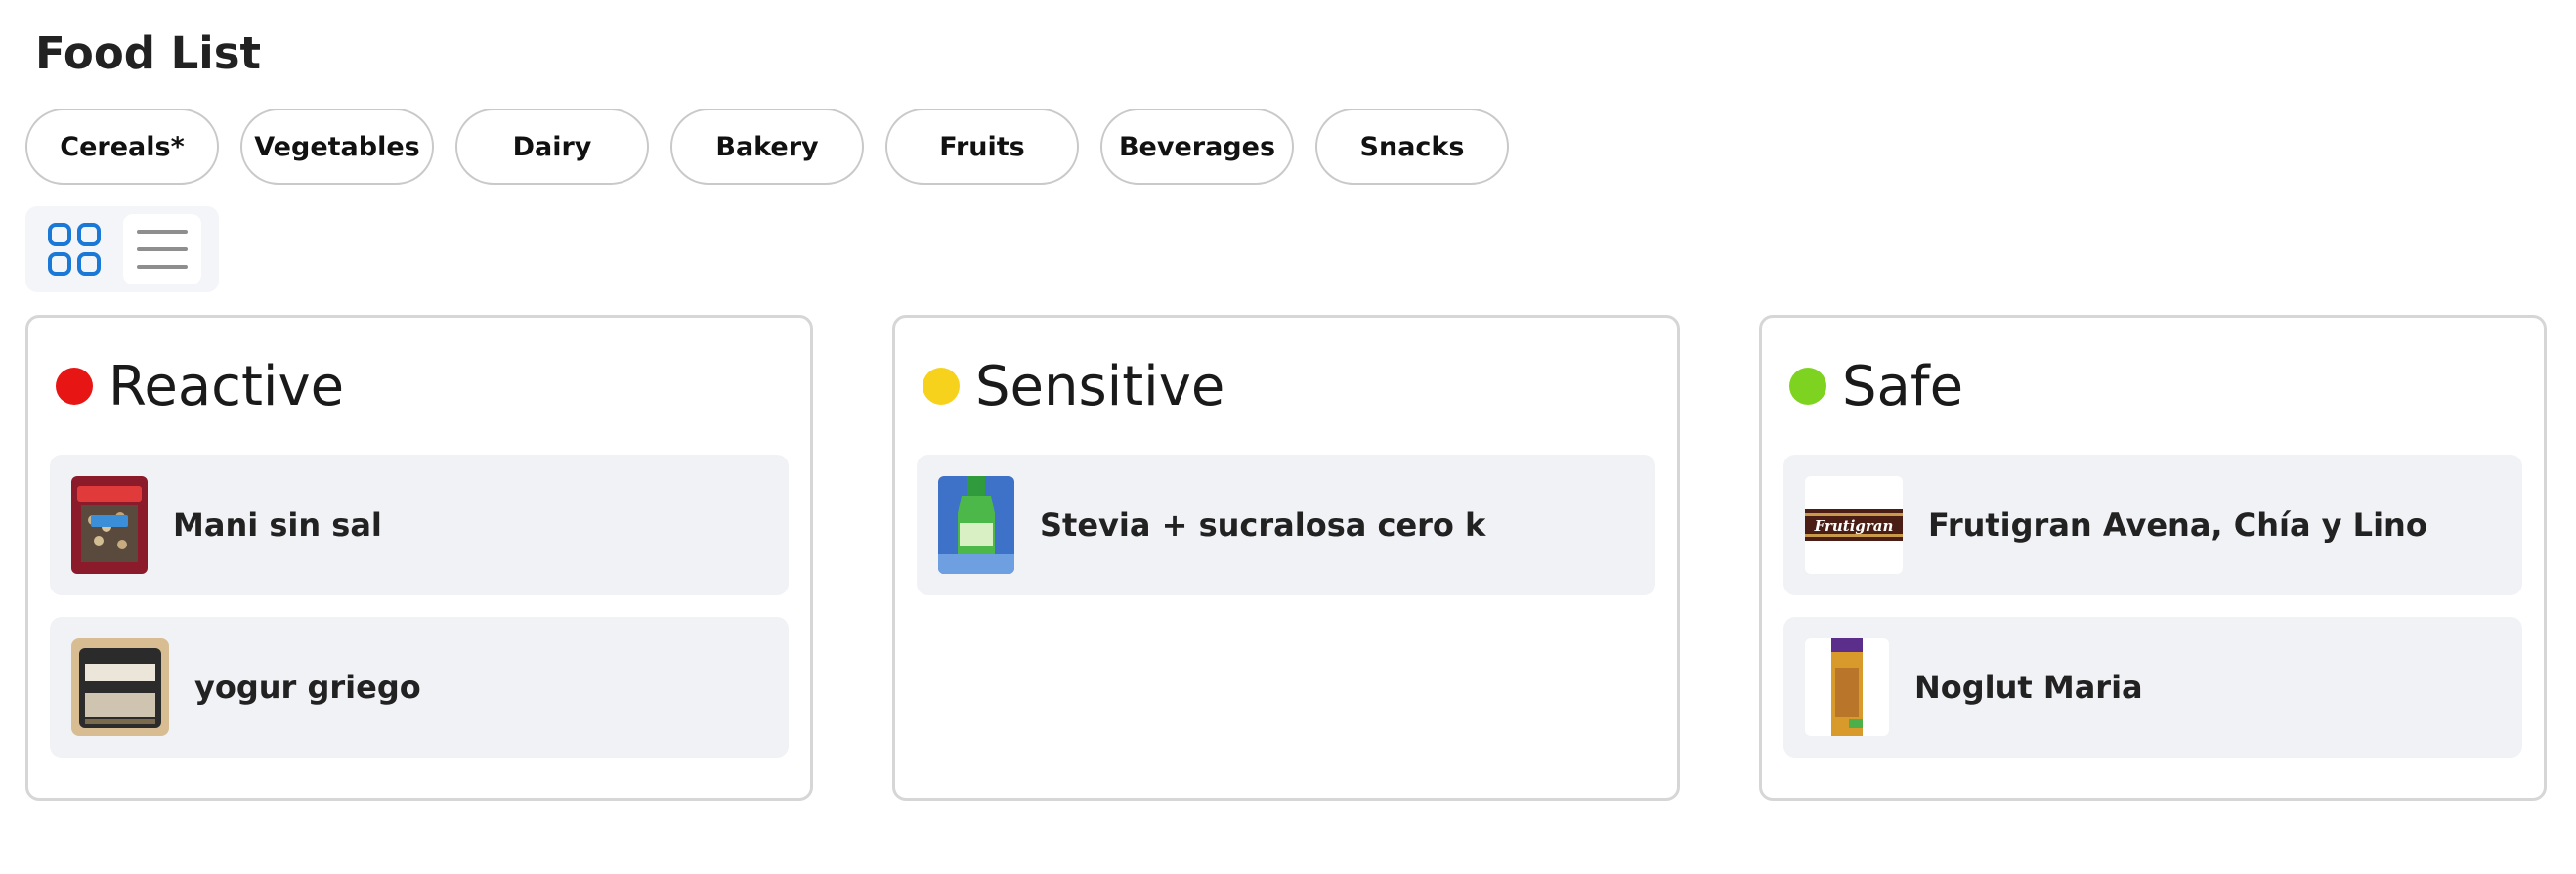 The image size is (2576, 874). What do you see at coordinates (1263, 525) in the screenshot?
I see `food-item-name: Stevia + sucralosa cero k` at bounding box center [1263, 525].